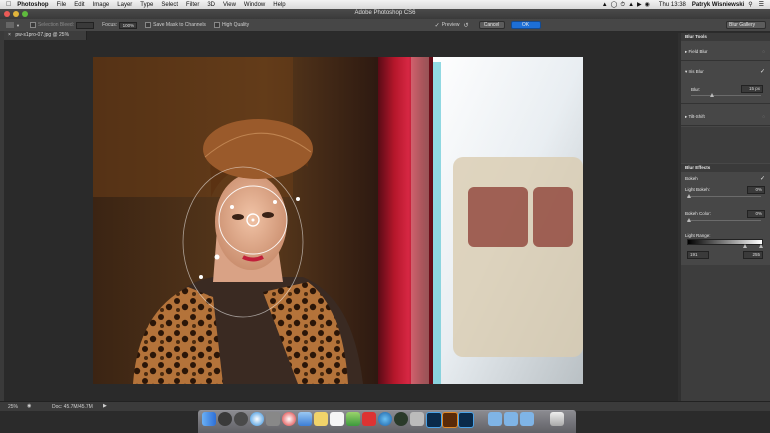 The height and width of the screenshot is (433, 770). I want to click on bokeh-row: Bokeh ✓, so click(725, 178).